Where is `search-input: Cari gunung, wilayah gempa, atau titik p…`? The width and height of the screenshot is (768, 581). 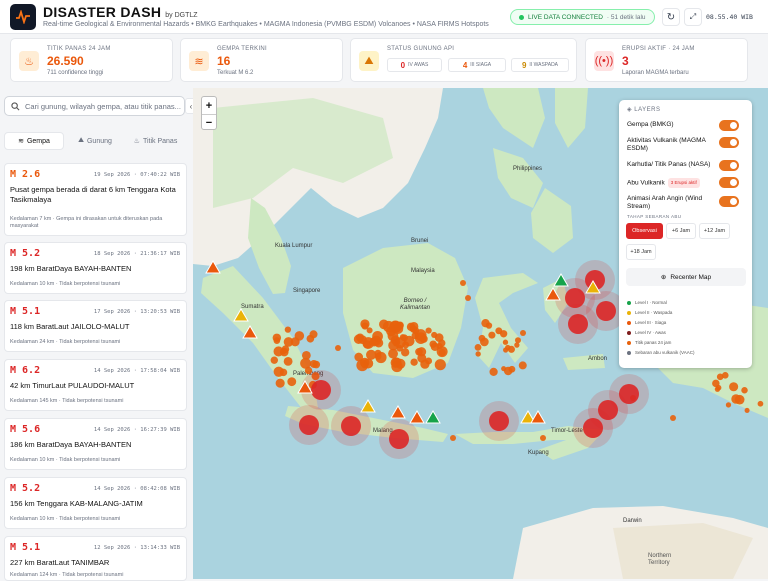
search-input: Cari gunung, wilayah gempa, atau titik p… is located at coordinates (94, 106).